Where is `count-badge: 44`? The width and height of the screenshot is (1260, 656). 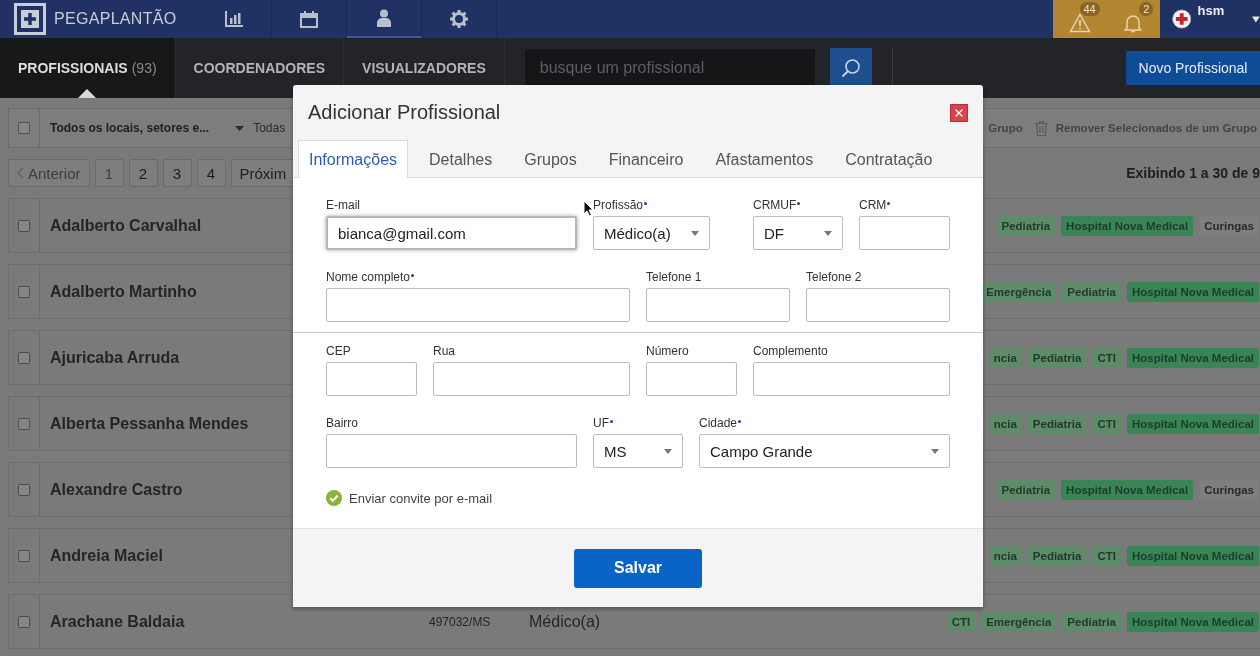
count-badge: 44 is located at coordinates (1089, 9).